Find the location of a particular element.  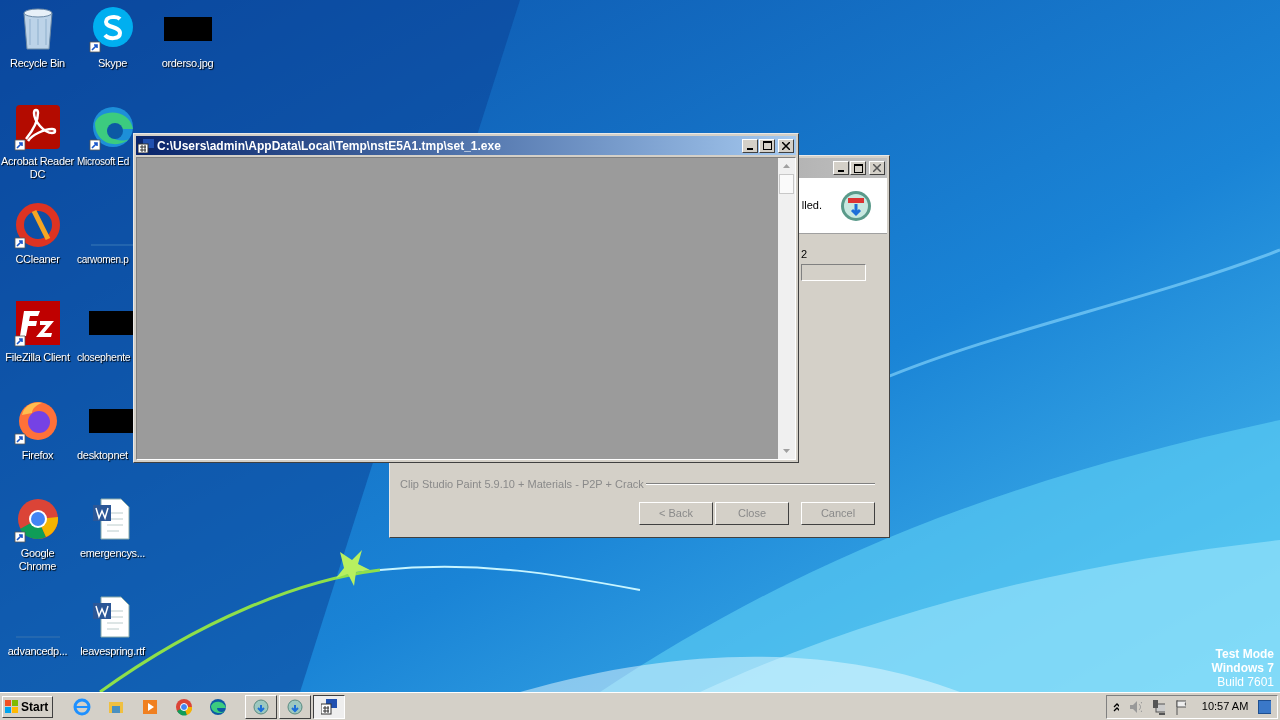

flag-icon is located at coordinates (1180, 706).